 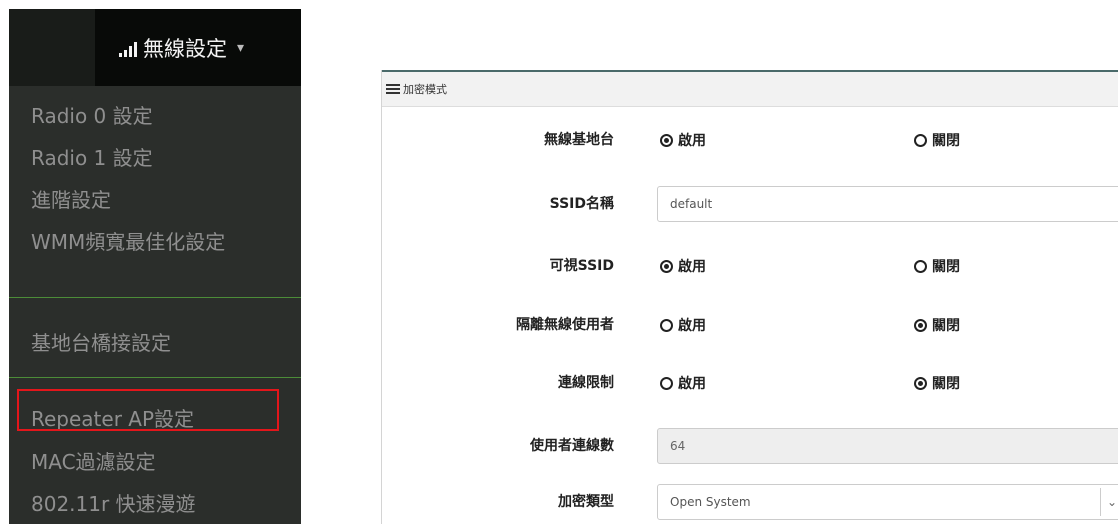 I want to click on menu-item-fast-roaming: 802.11r 快速漫遊, so click(x=155, y=504).